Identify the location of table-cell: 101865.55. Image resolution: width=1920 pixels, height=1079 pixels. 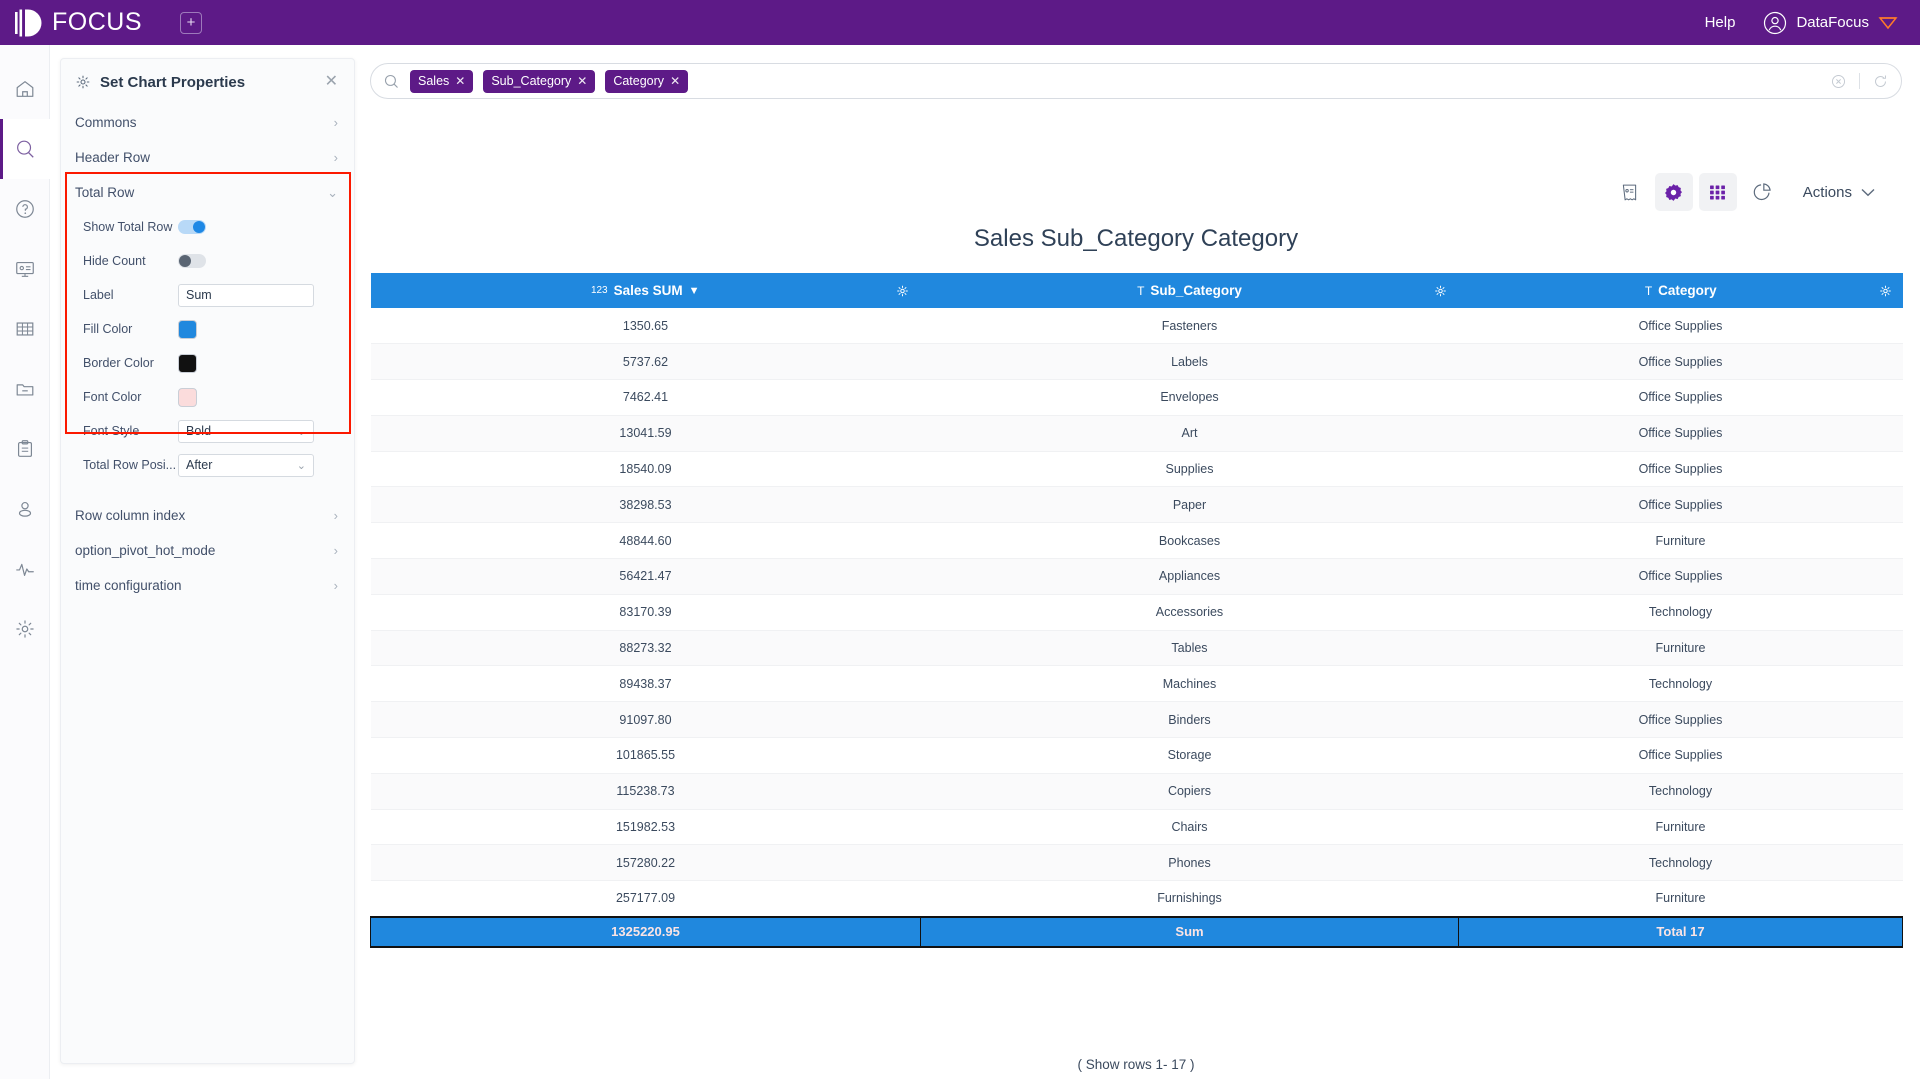
(645, 755).